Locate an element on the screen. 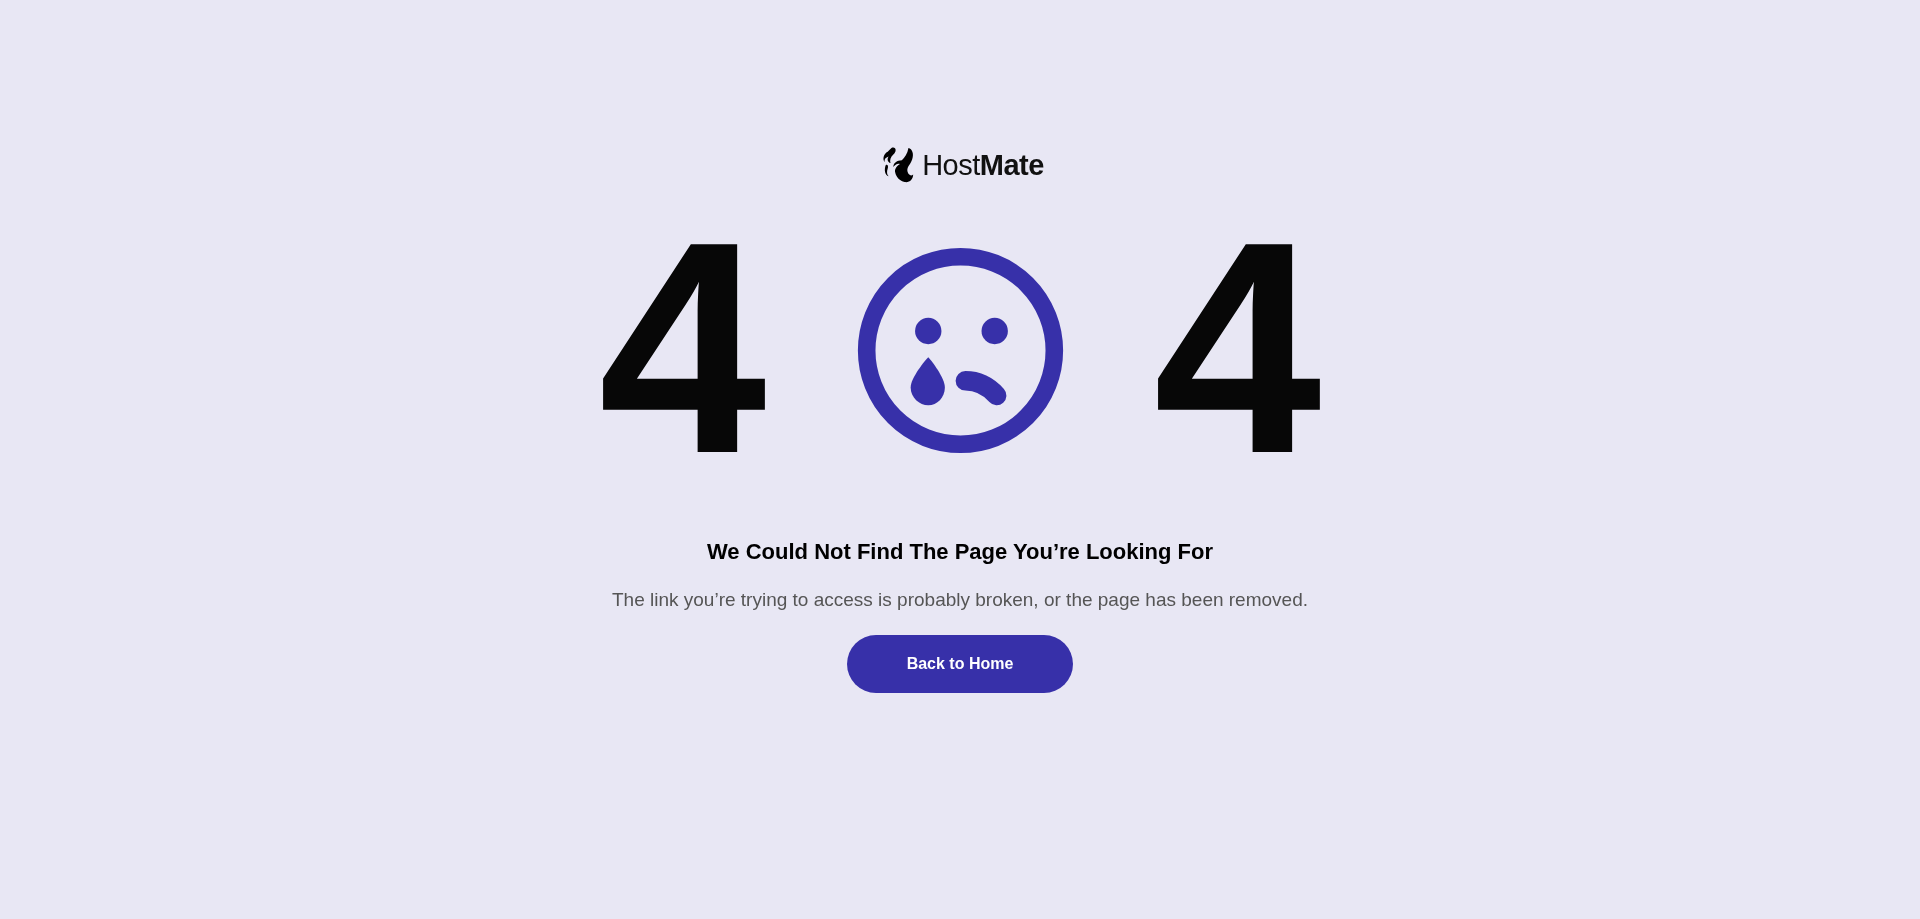 Image resolution: width=1920 pixels, height=919 pixels. back-home-button: Back to Home is located at coordinates (960, 664).